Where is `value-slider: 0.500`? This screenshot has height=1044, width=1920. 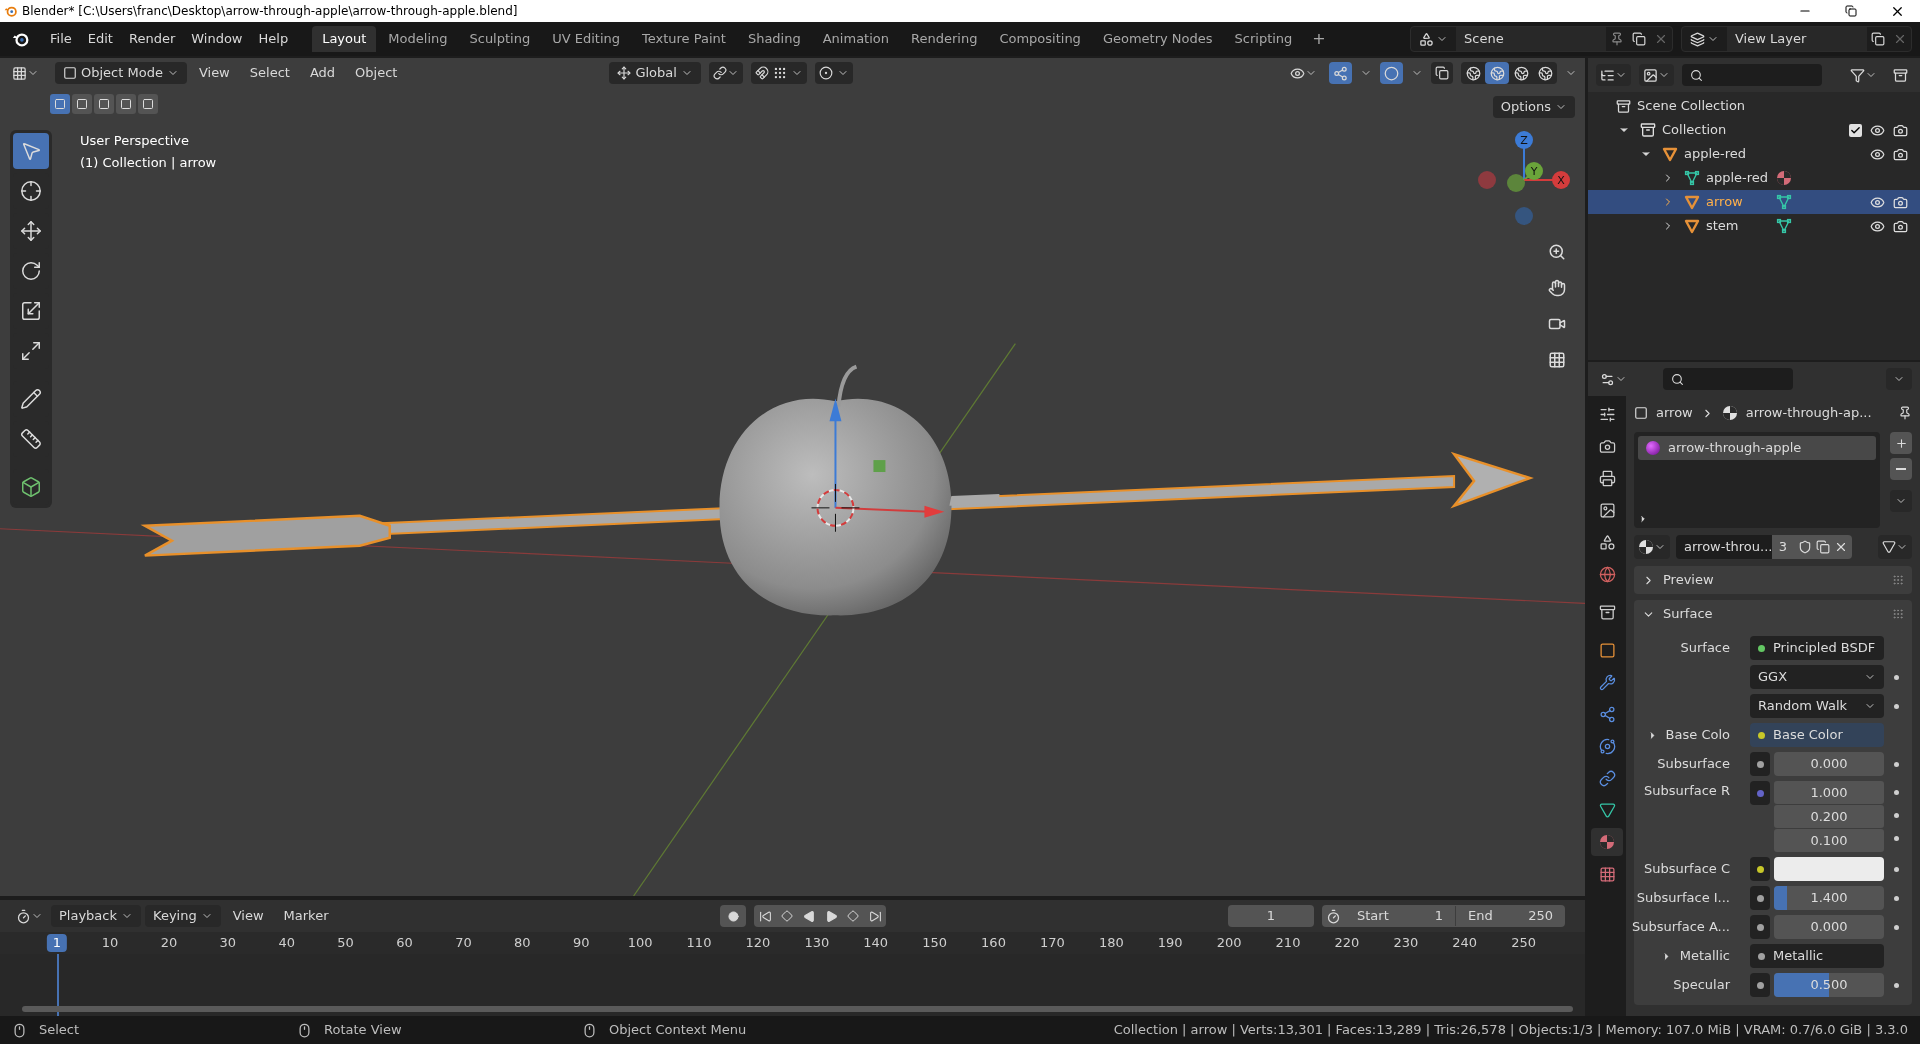 value-slider: 0.500 is located at coordinates (1829, 985).